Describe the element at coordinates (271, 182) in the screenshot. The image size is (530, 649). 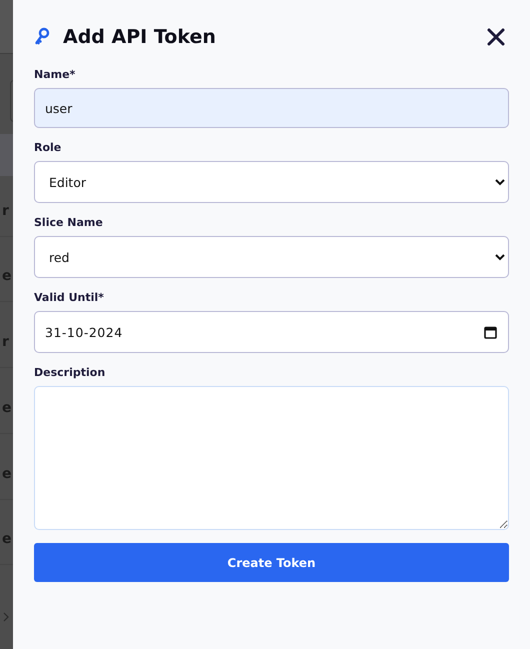
I see `select-dropdown: Editor` at that location.